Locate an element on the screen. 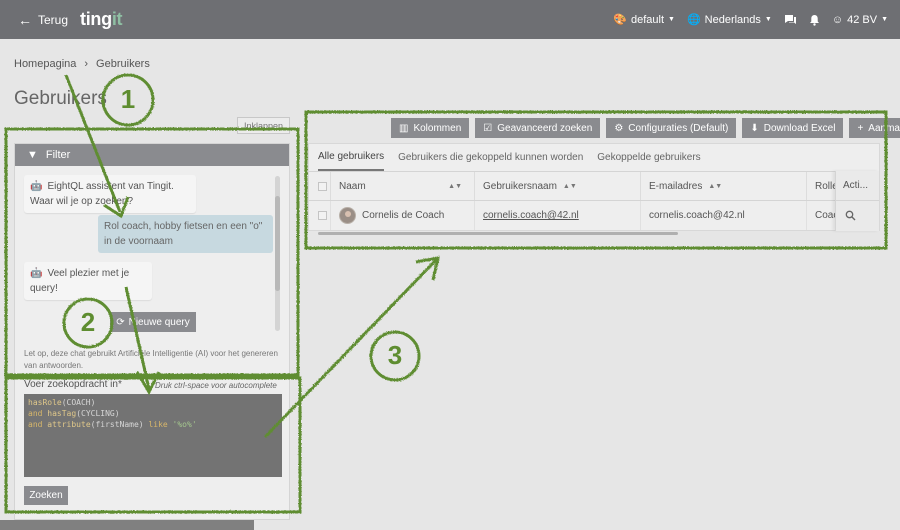 This screenshot has height=530, width=900. theme-menu: 🎨 default ▼ is located at coordinates (644, 20).